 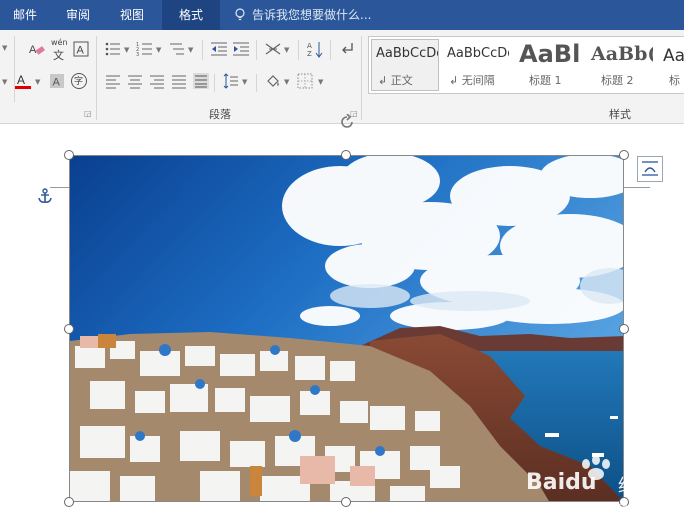 I want to click on tab-format: 格式, so click(x=191, y=15).